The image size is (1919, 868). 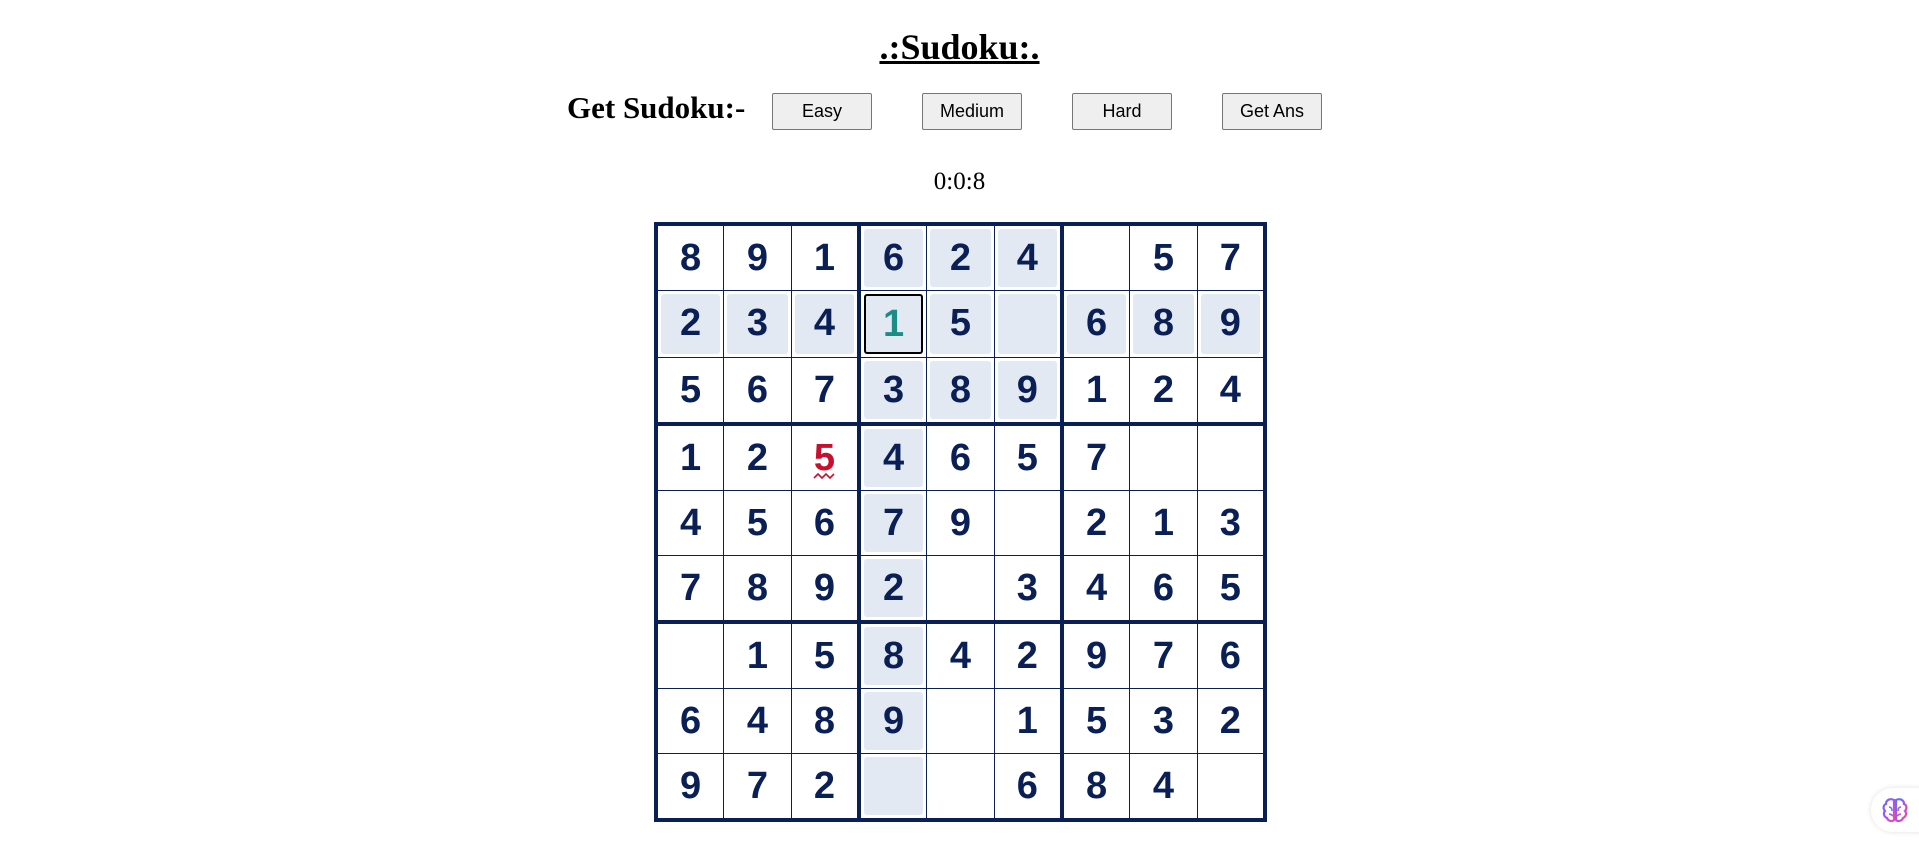 I want to click on sudoku-cell: 2, so click(x=825, y=787).